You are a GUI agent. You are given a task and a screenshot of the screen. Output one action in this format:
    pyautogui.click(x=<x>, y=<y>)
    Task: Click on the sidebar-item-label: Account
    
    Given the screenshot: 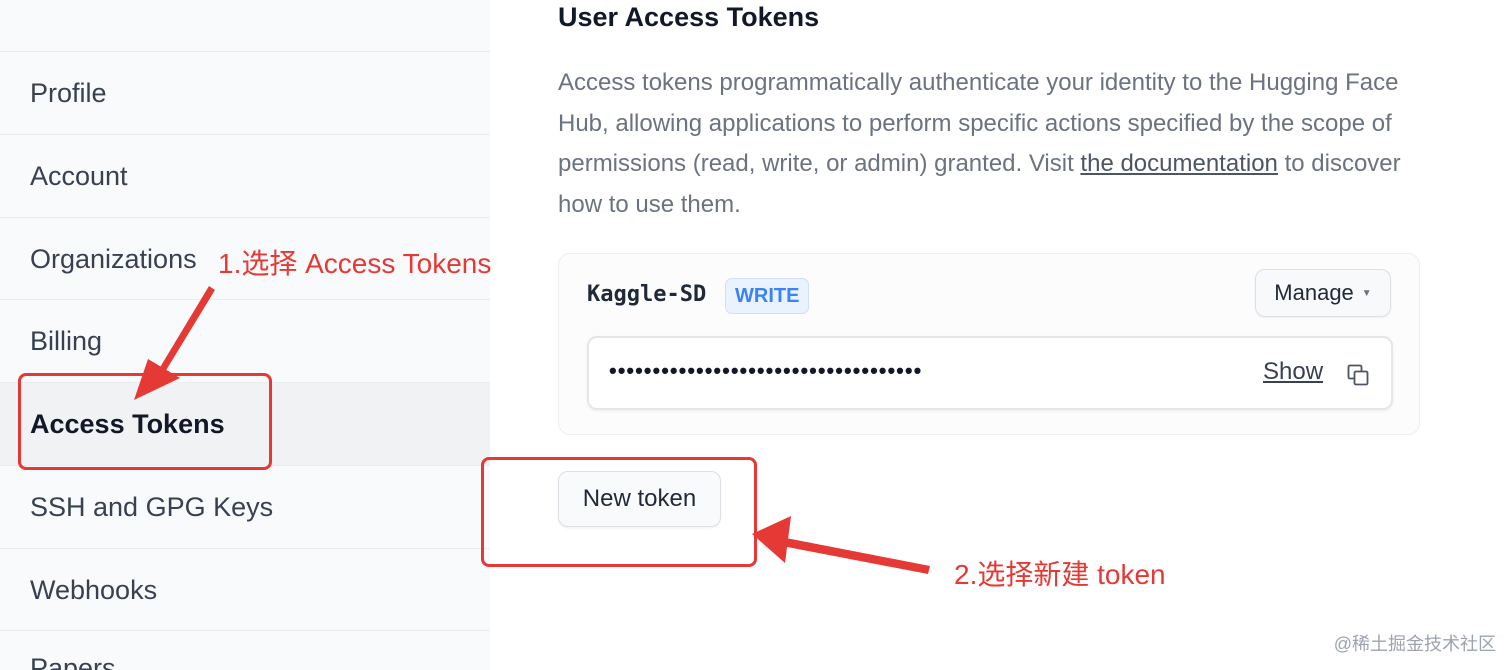 What is the action you would take?
    pyautogui.click(x=79, y=175)
    